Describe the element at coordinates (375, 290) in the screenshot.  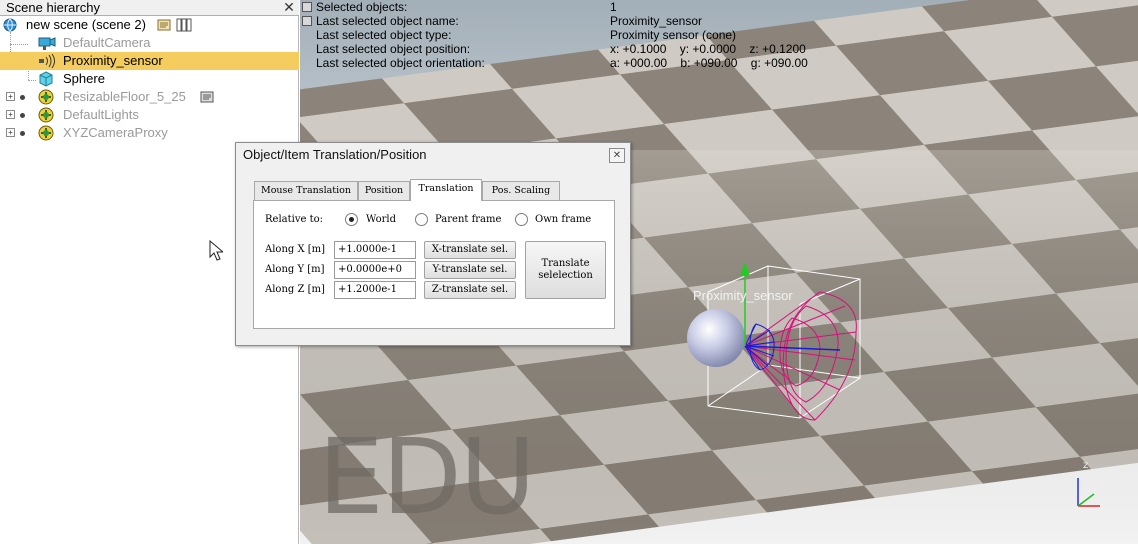
I see `along-z-field: +1.2000e-1` at that location.